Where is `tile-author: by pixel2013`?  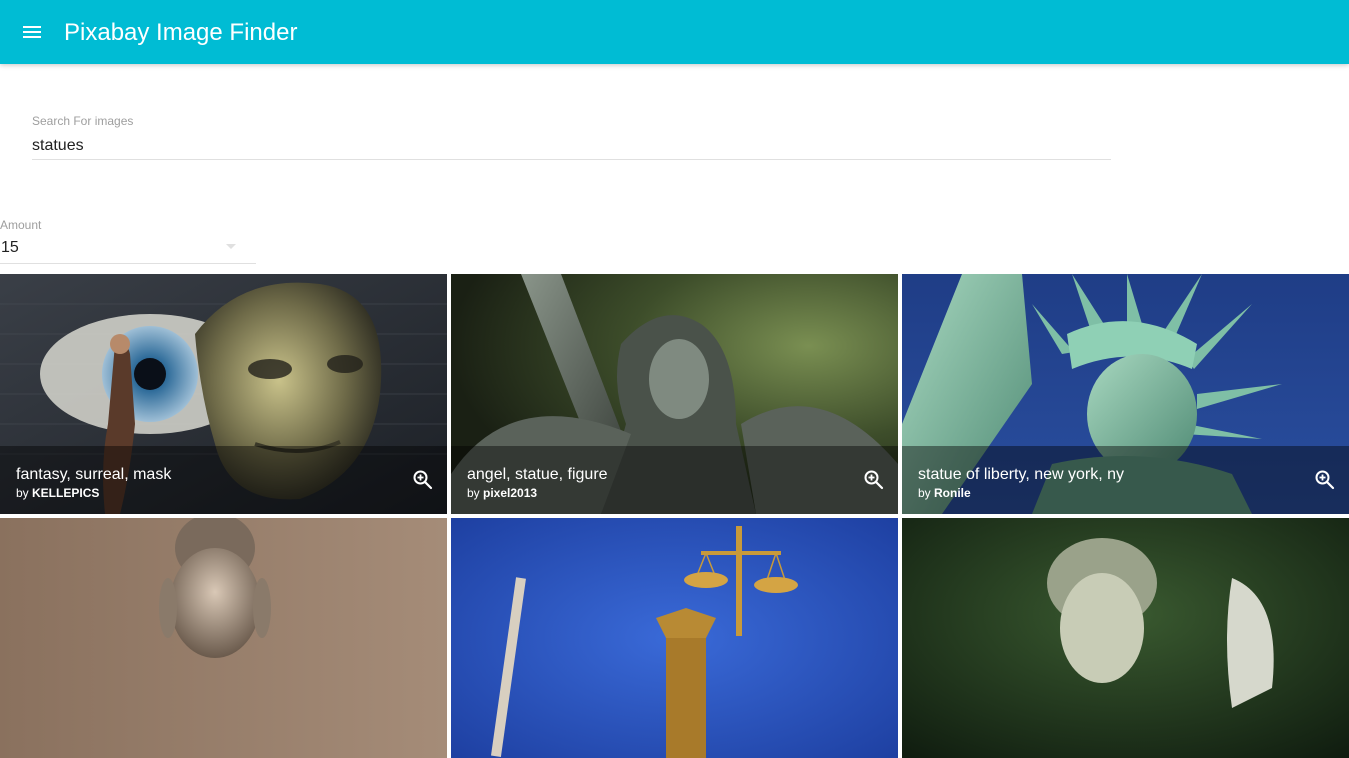
tile-author: by pixel2013 is located at coordinates (502, 493).